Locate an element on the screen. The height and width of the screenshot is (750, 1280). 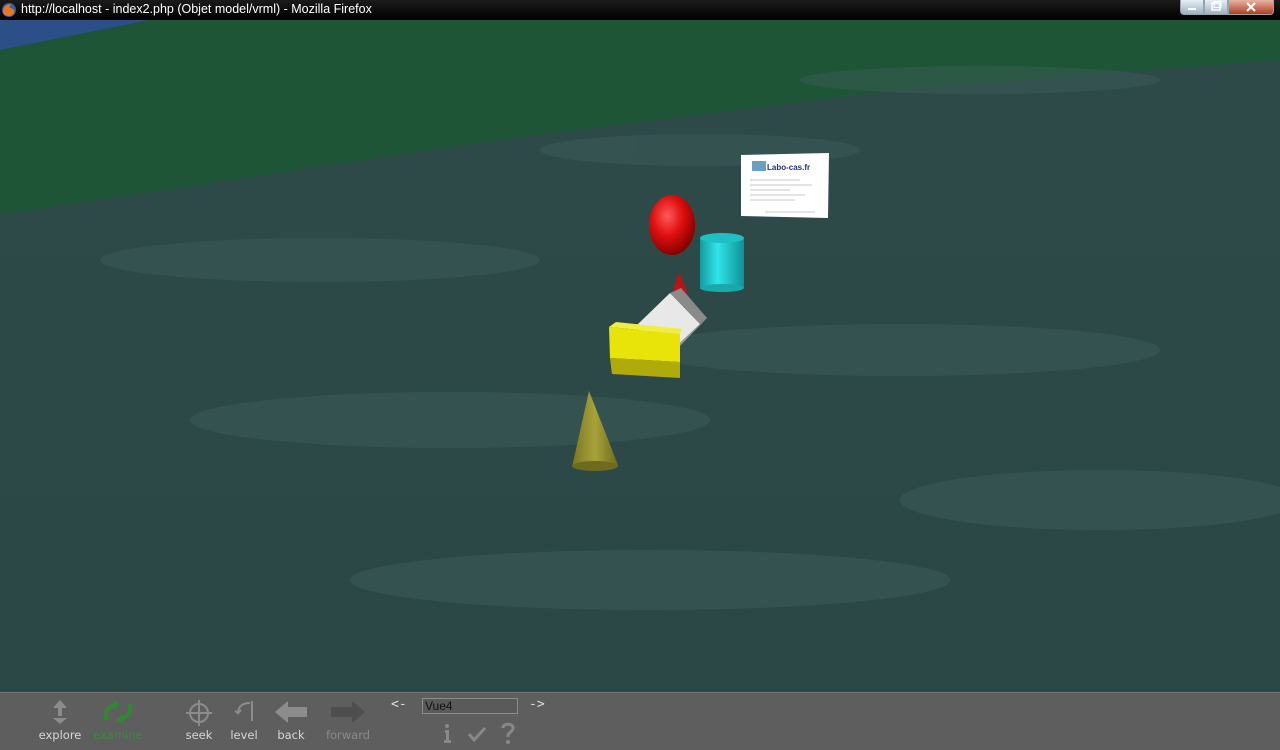
seek-button: seek is located at coordinates (199, 721).